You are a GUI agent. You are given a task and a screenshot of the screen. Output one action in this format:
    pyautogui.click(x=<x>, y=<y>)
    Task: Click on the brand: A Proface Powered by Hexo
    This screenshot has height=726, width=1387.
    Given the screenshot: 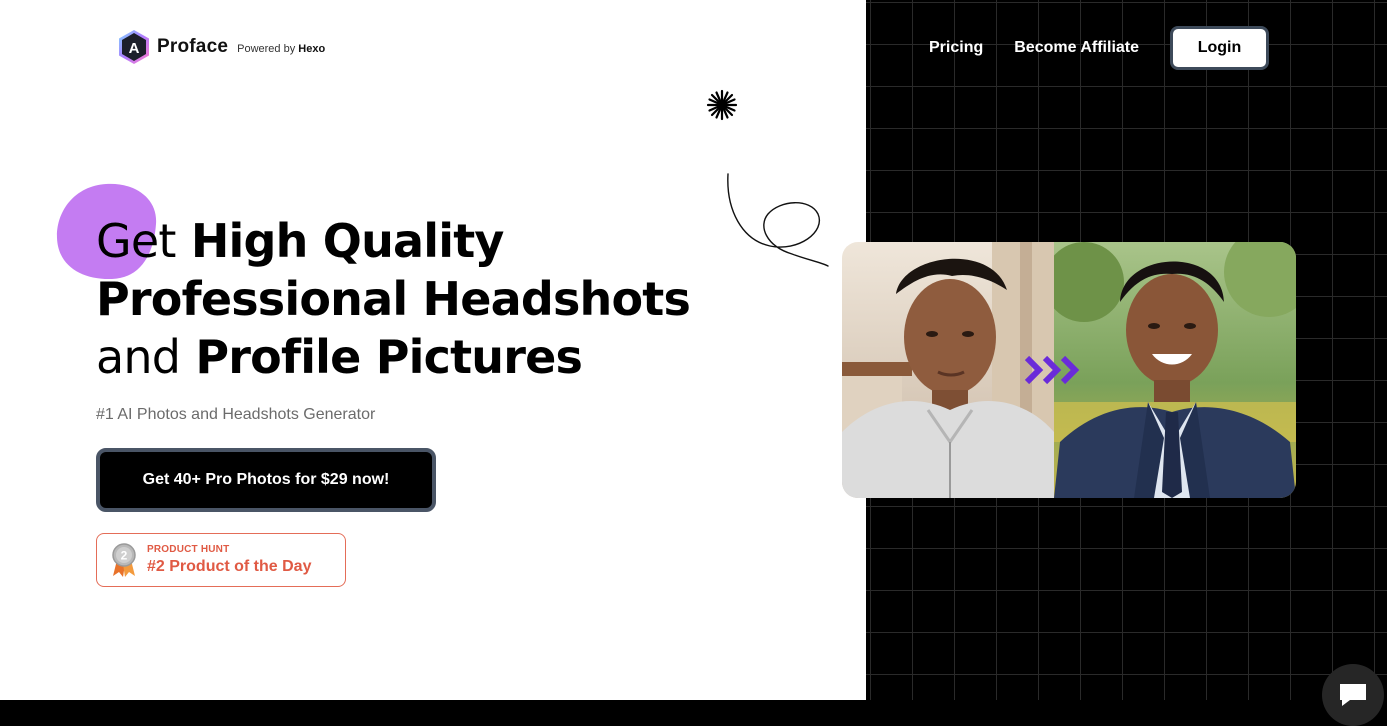 What is the action you would take?
    pyautogui.click(x=221, y=47)
    